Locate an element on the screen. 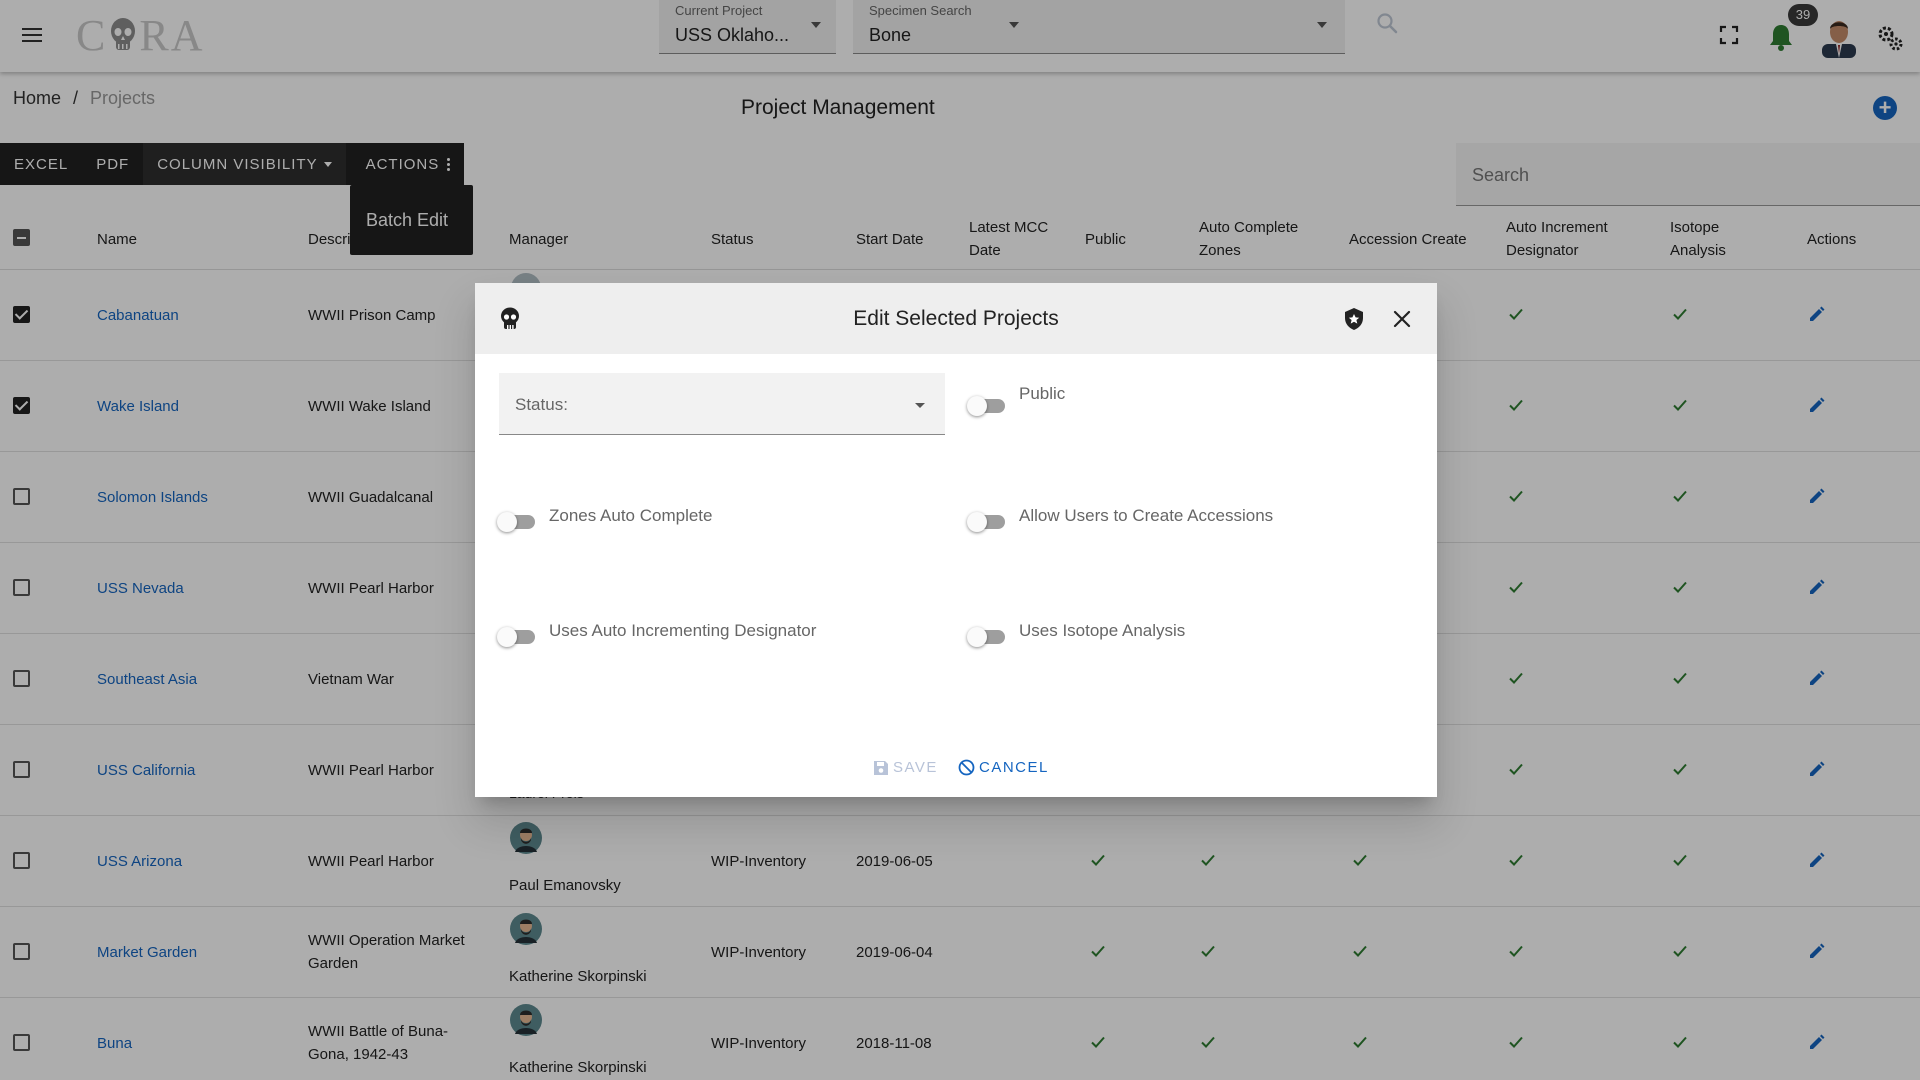 The height and width of the screenshot is (1080, 1920). isotope-analysis-label: Uses Isotope Analysis is located at coordinates (1102, 630).